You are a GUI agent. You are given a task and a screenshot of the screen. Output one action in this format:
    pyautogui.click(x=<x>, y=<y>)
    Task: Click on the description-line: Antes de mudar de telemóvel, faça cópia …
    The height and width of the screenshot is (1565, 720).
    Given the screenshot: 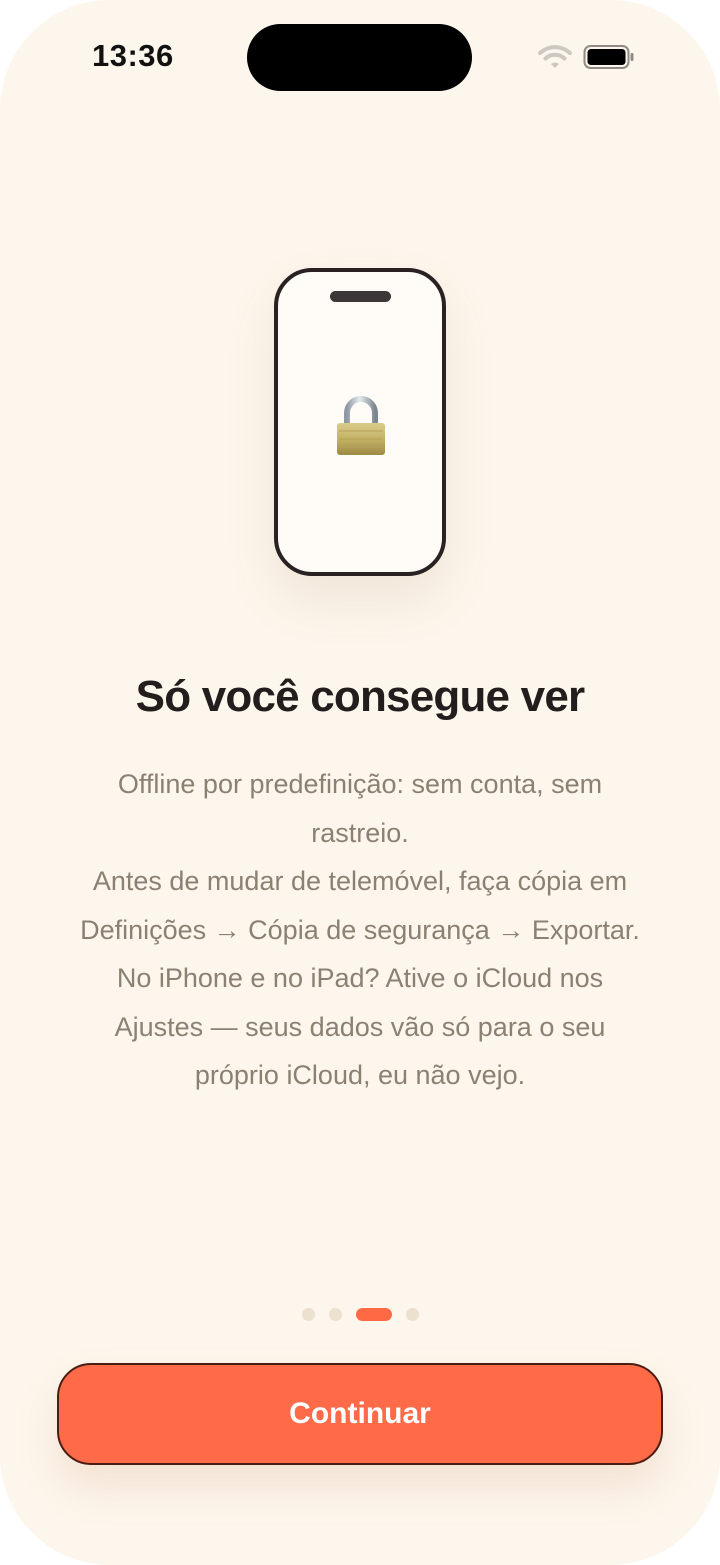 What is the action you would take?
    pyautogui.click(x=360, y=881)
    